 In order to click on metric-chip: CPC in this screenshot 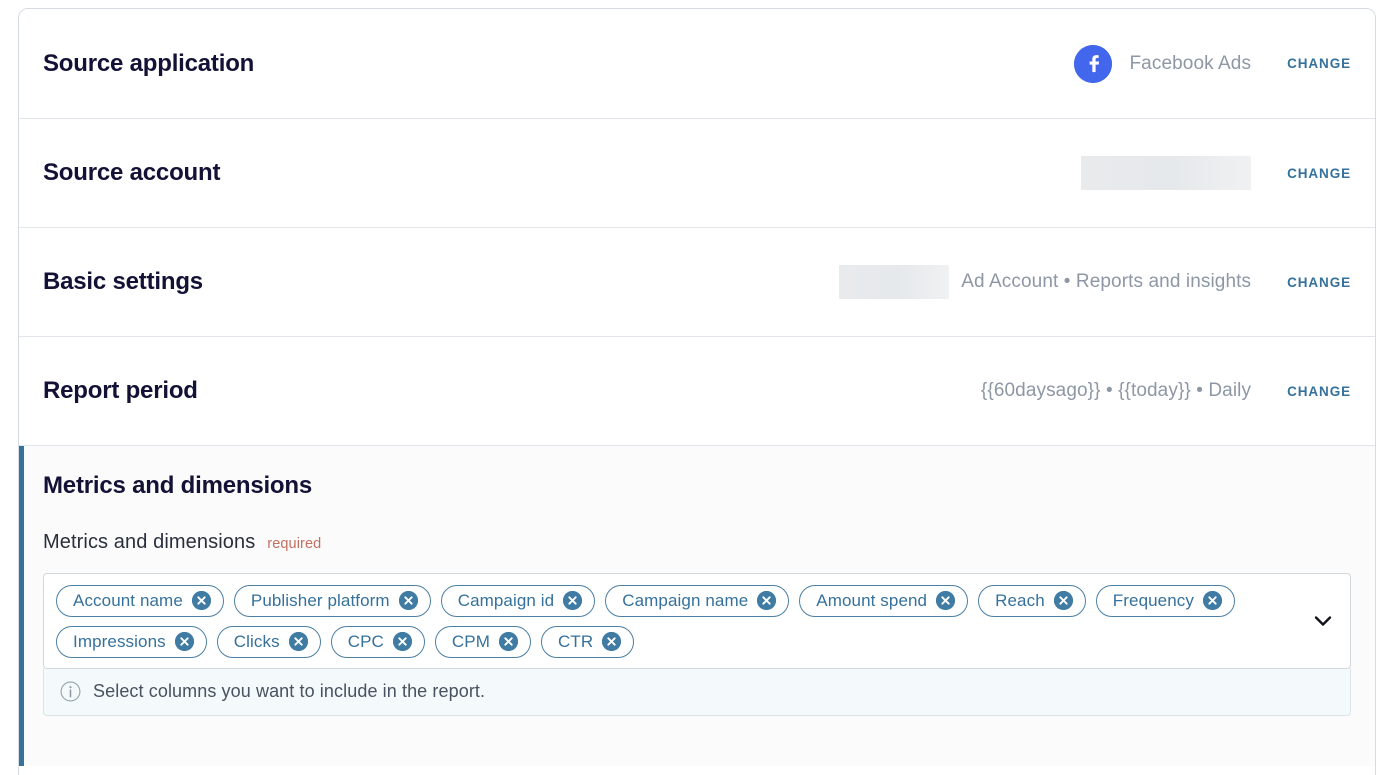, I will do `click(377, 641)`.